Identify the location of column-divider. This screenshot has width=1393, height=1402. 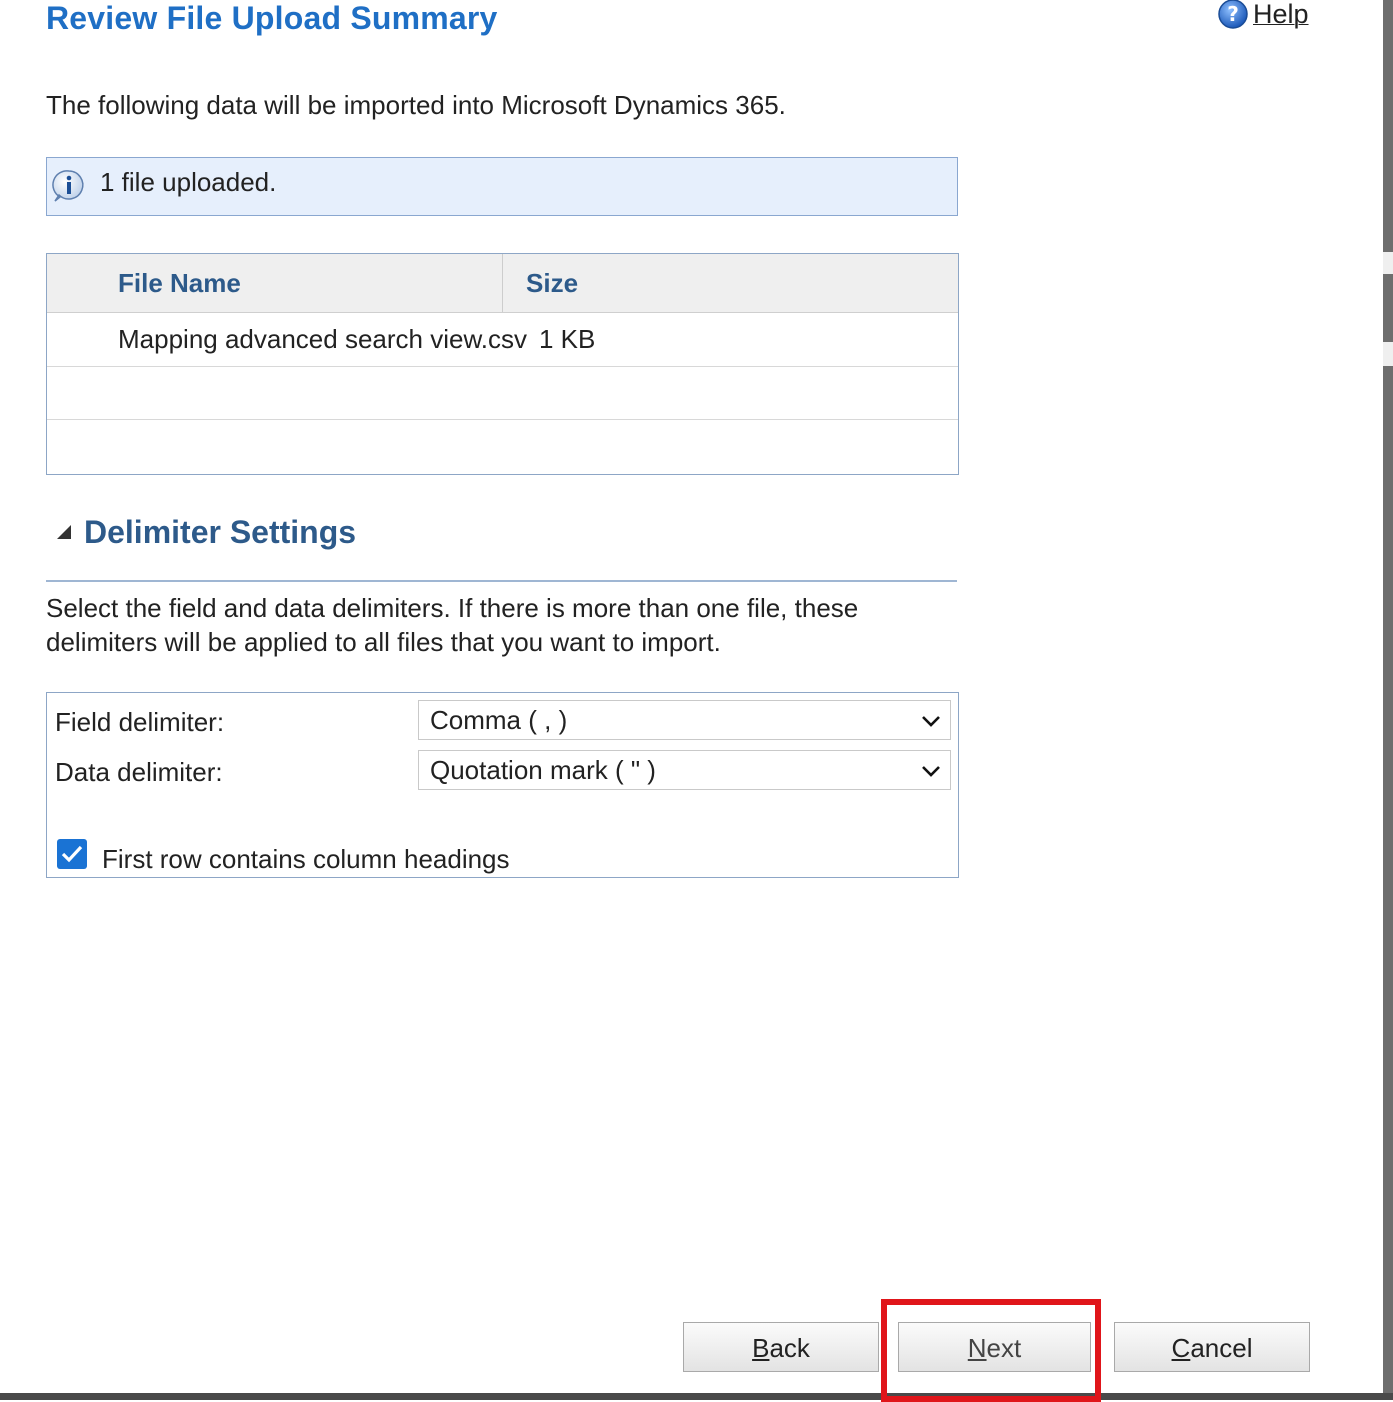
(502, 283).